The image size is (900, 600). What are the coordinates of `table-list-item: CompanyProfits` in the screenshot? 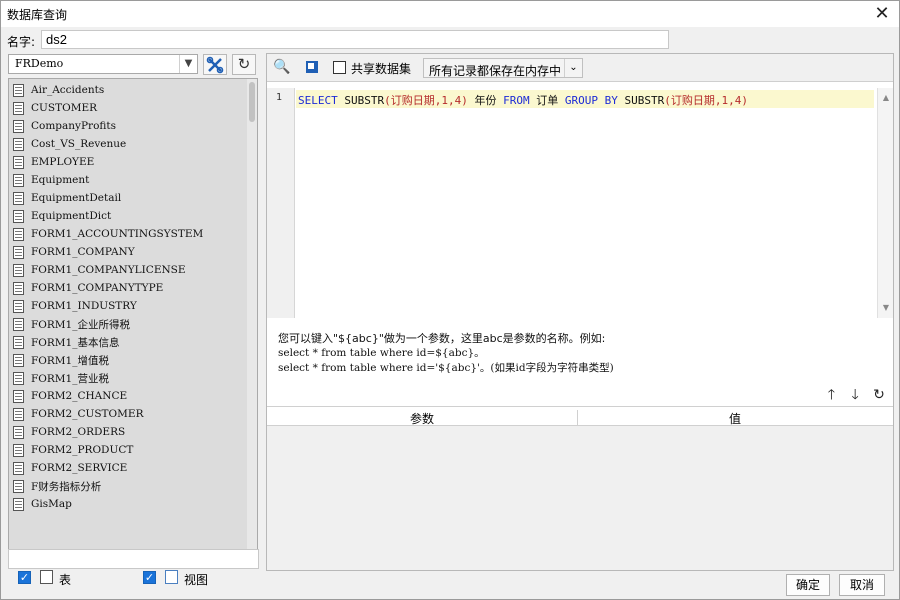 It's located at (108, 126).